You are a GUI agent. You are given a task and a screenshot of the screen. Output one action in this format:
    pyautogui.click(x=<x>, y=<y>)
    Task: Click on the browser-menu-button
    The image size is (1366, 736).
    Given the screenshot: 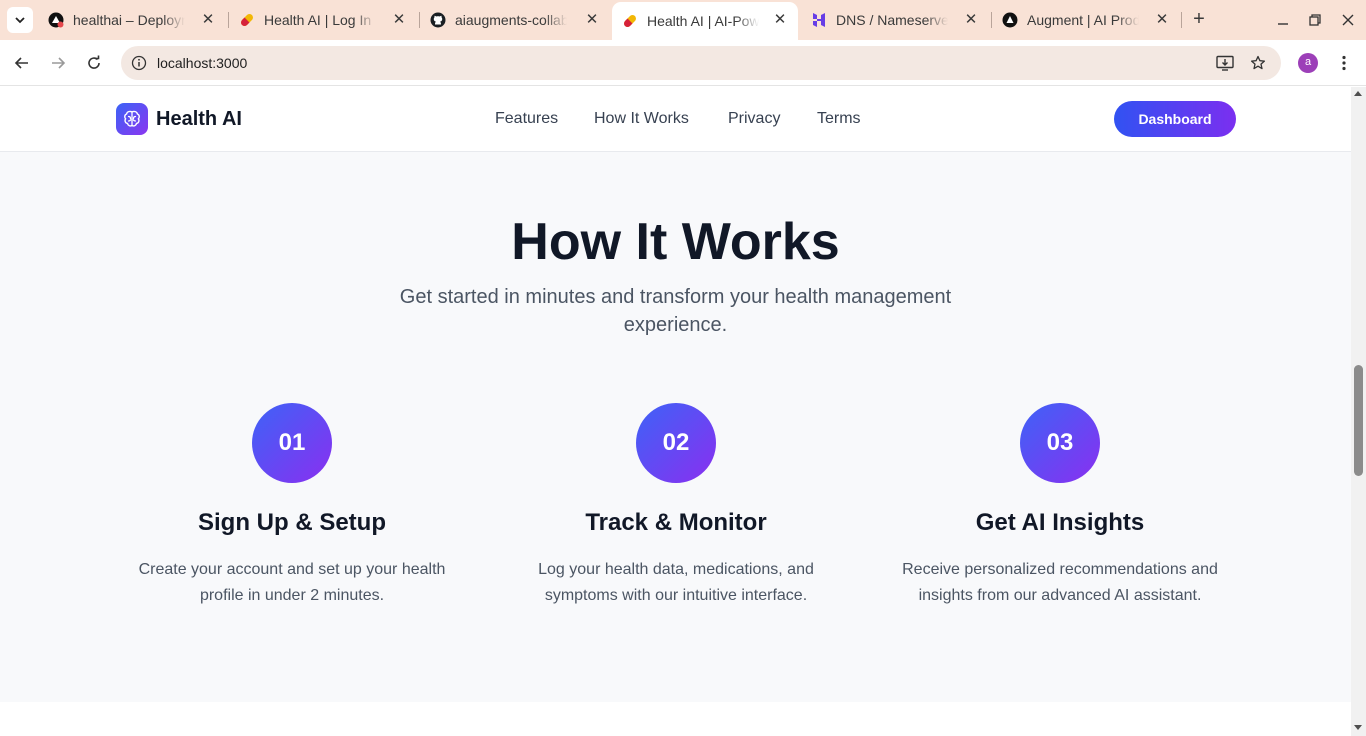 What is the action you would take?
    pyautogui.click(x=1344, y=63)
    